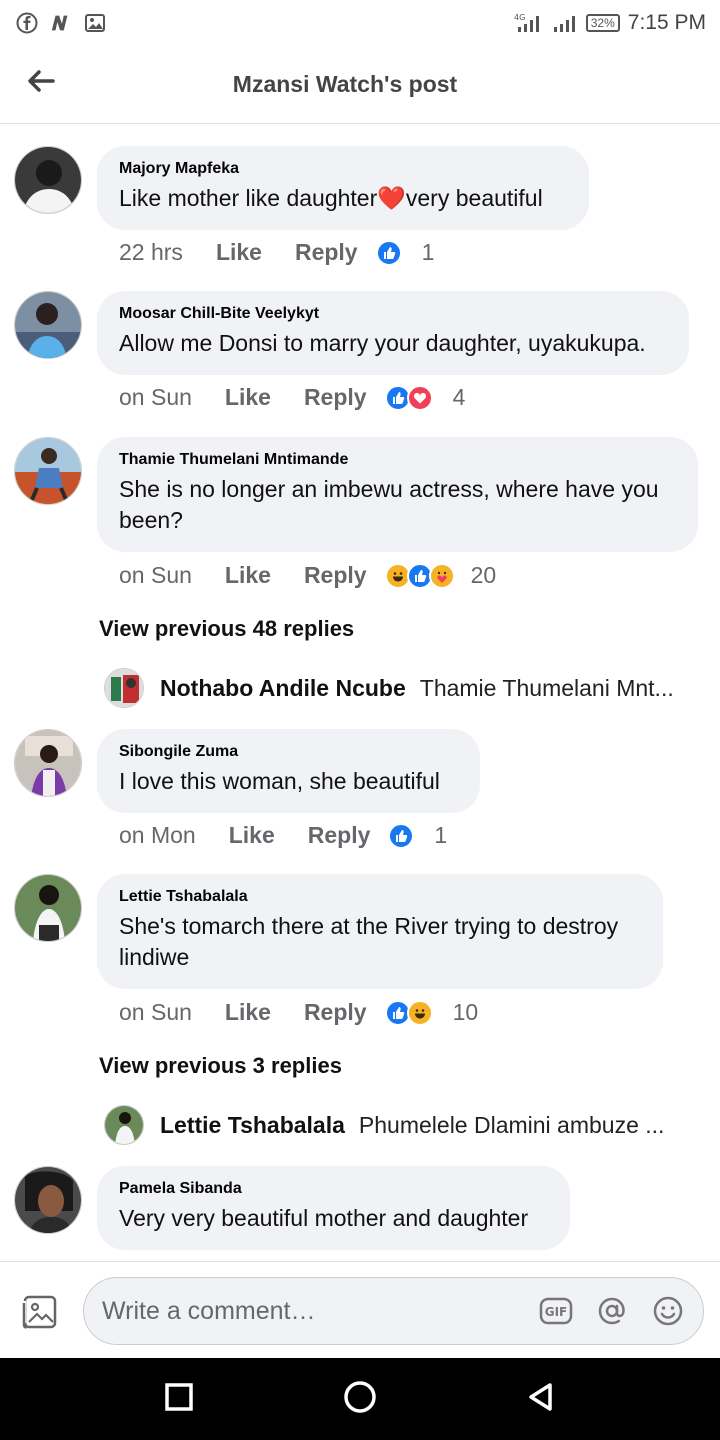 Image resolution: width=720 pixels, height=1440 pixels. What do you see at coordinates (393, 1311) in the screenshot?
I see `comment-input: Write a comment… GIF` at bounding box center [393, 1311].